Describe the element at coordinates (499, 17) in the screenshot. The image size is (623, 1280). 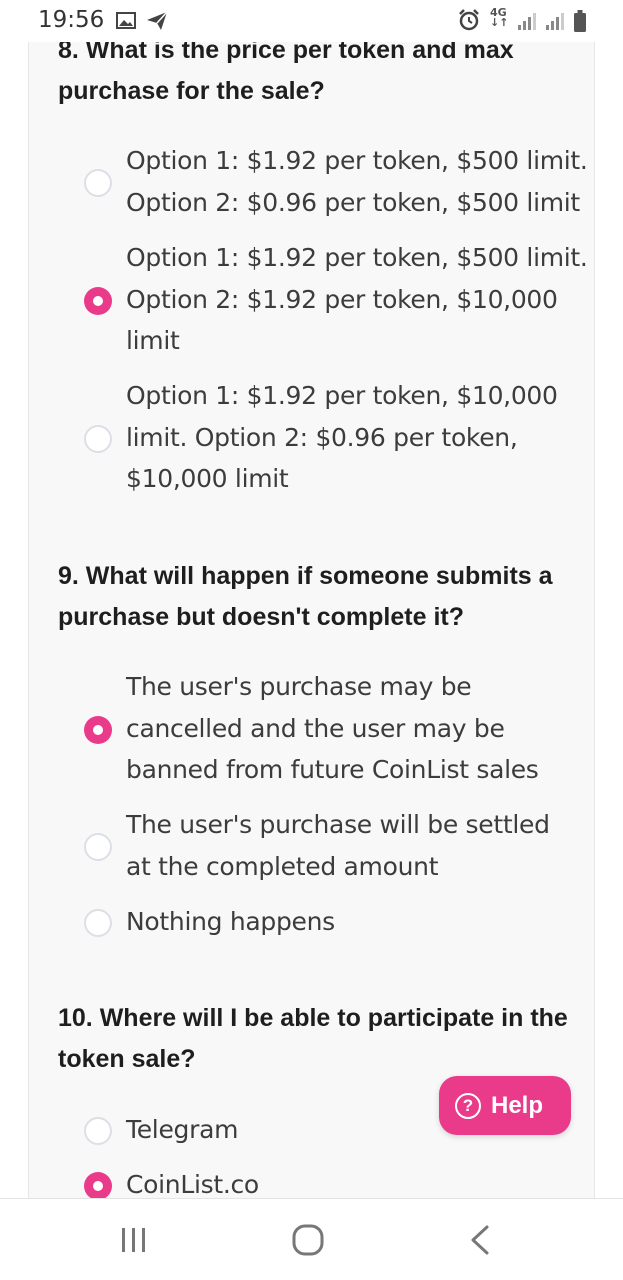
I see `network-type-label: 4G ↓↑` at that location.